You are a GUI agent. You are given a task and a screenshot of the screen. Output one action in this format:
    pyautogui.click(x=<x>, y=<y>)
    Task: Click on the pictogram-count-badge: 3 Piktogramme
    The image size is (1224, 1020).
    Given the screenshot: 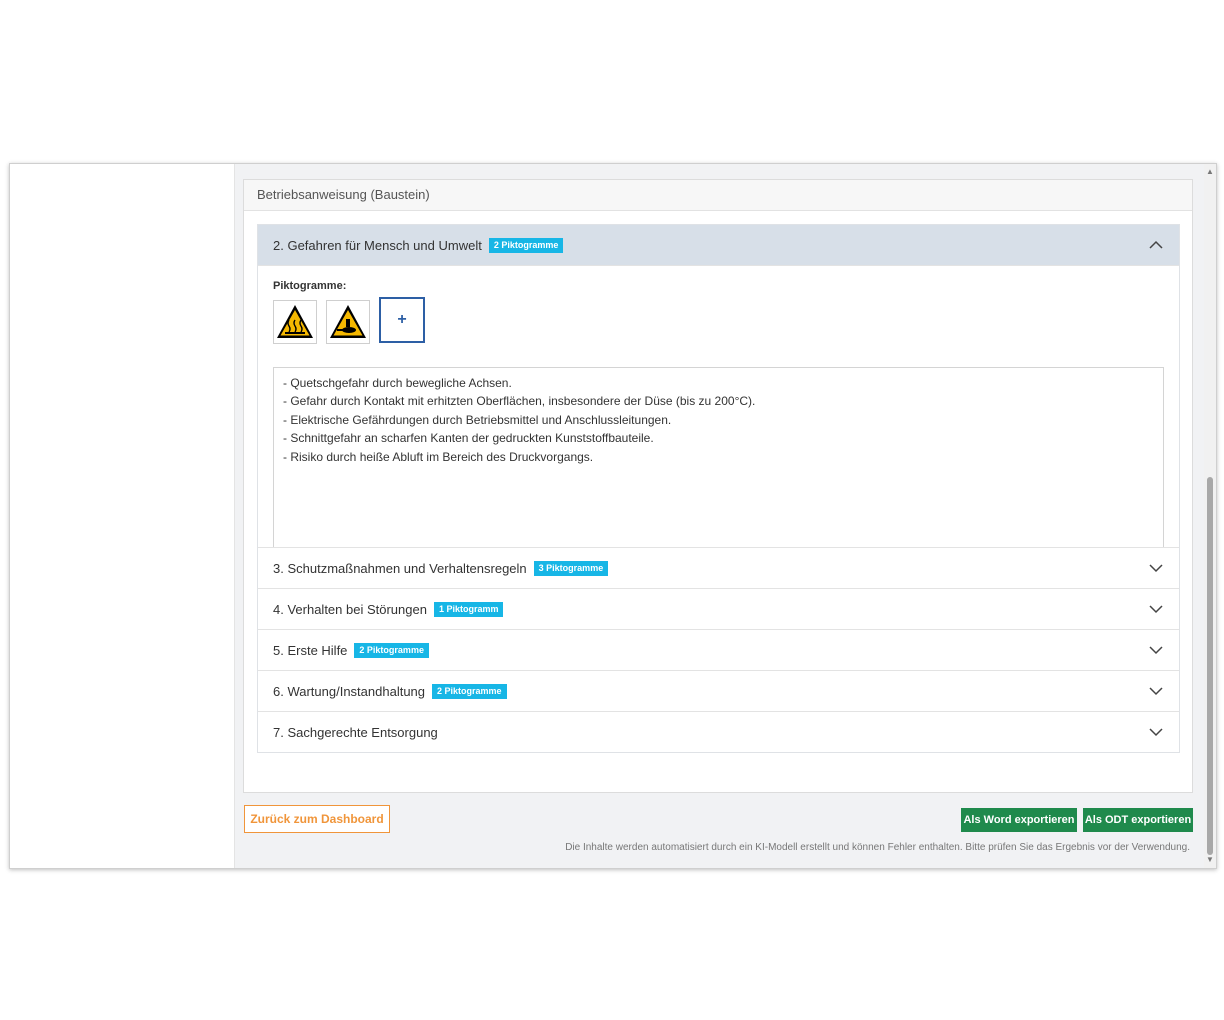 What is the action you would take?
    pyautogui.click(x=571, y=568)
    